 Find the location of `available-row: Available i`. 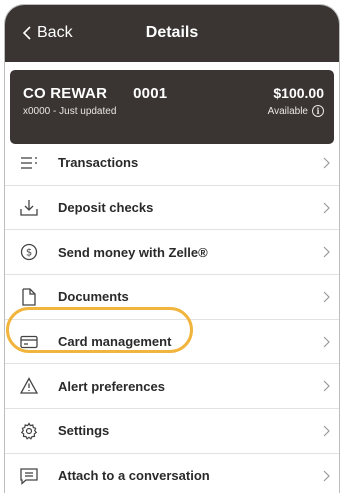

available-row: Available i is located at coordinates (296, 111).